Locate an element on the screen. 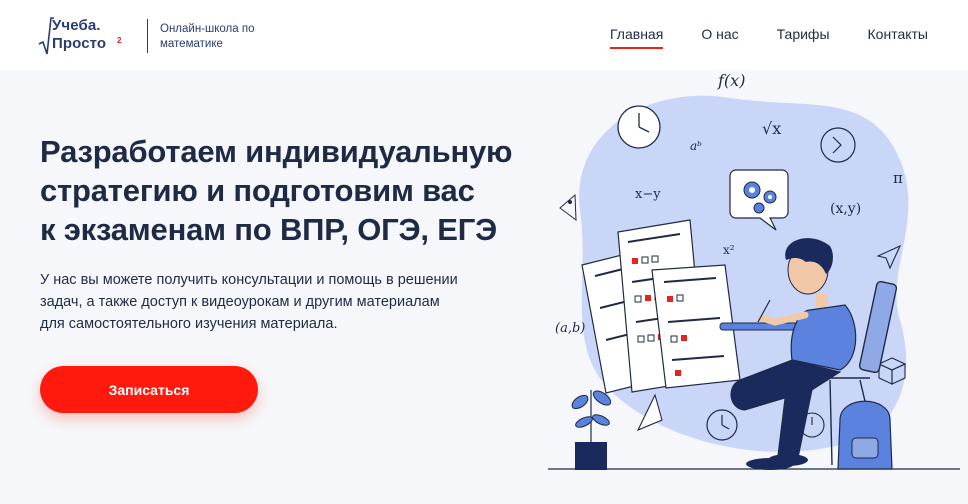 The width and height of the screenshot is (968, 504). main-nav: Главная О нас Тарифы Контакты is located at coordinates (769, 37).